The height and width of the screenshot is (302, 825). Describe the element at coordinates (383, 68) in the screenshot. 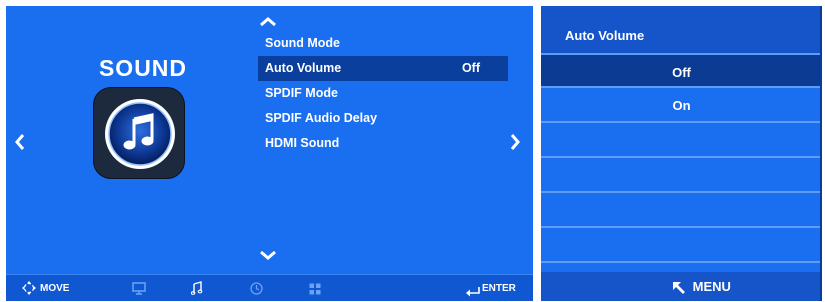

I see `menu-item-auto-volume: Auto Volume Off` at that location.